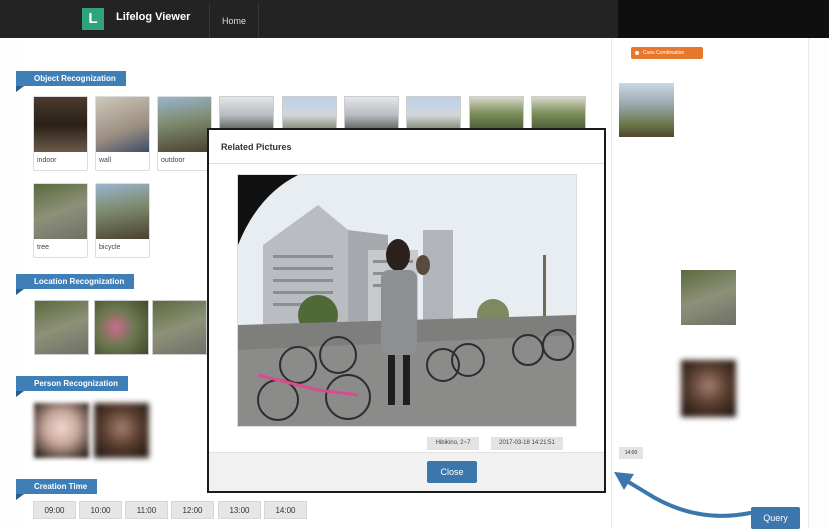 The width and height of the screenshot is (829, 529). What do you see at coordinates (406, 163) in the screenshot?
I see `modal-divider` at bounding box center [406, 163].